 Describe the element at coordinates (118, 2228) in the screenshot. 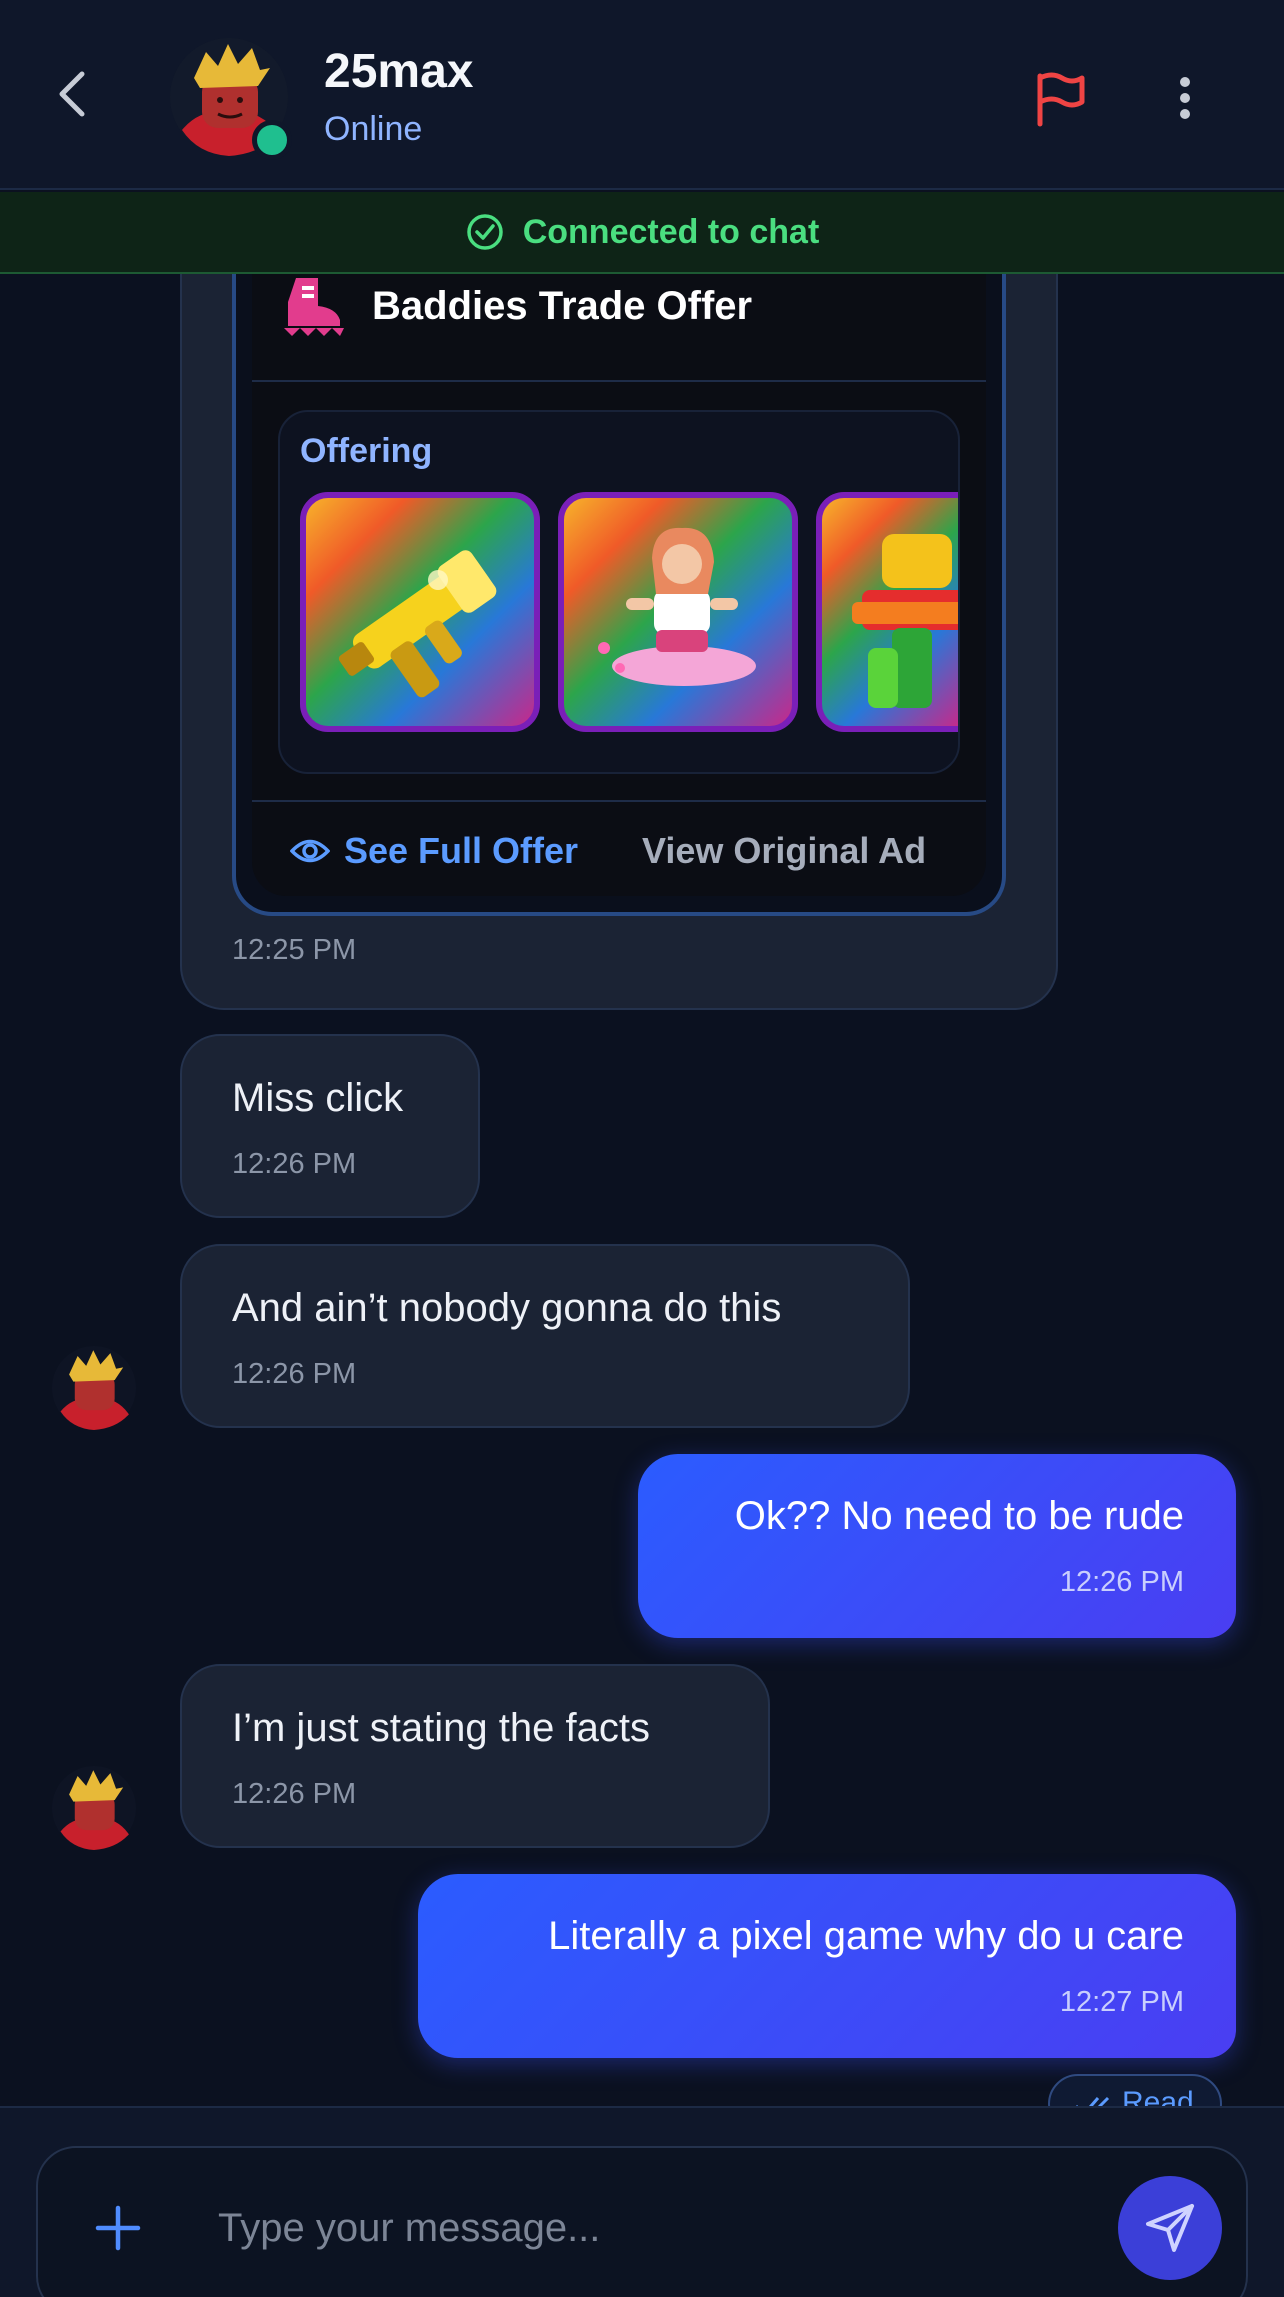

I see `plus-icon` at that location.